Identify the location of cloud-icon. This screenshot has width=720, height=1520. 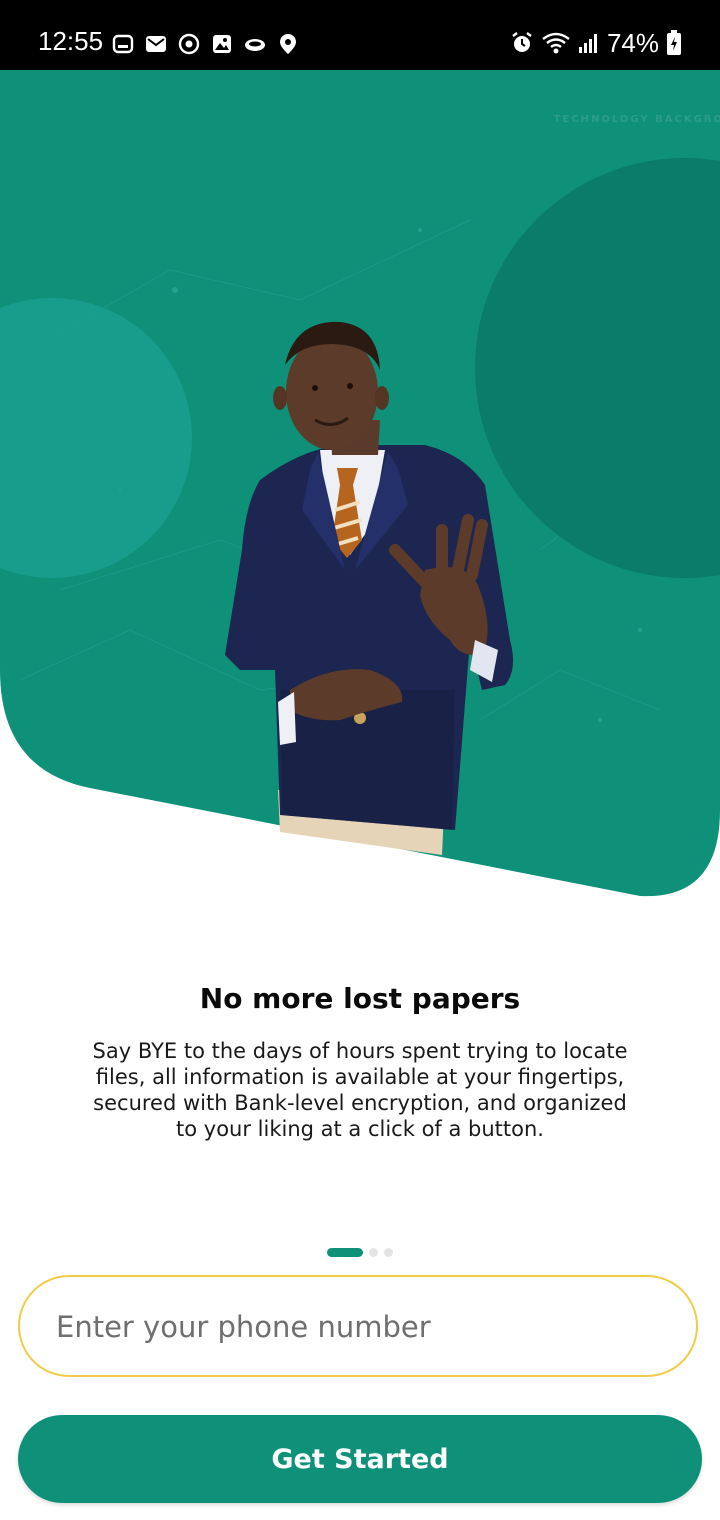
(255, 45).